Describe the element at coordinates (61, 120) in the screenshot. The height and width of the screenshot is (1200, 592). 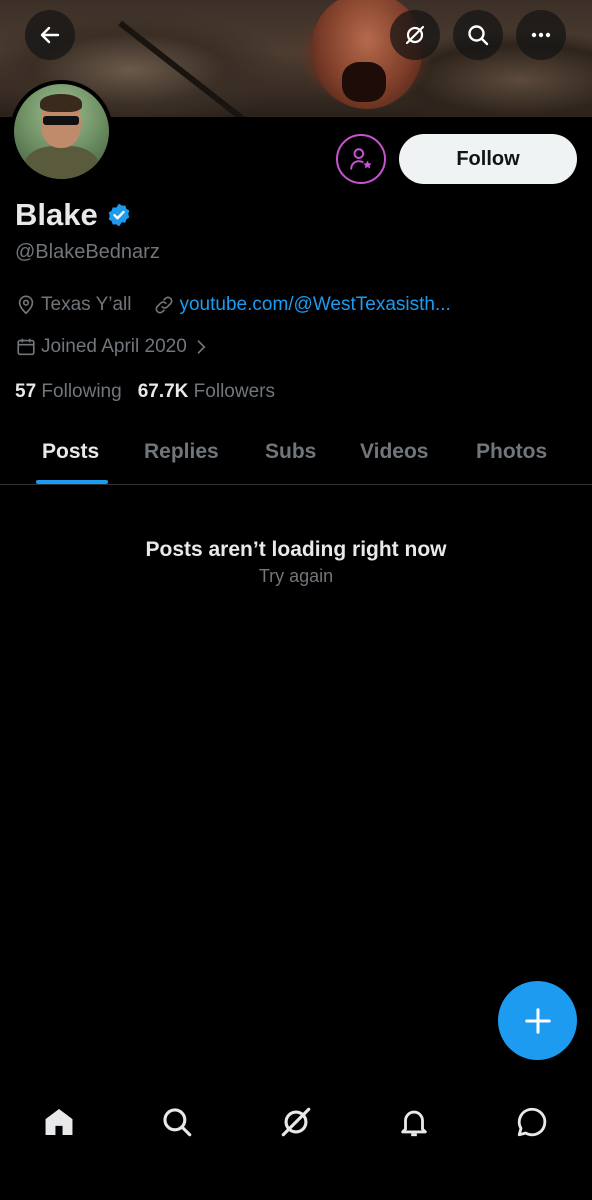
I see `avatar-glasses` at that location.